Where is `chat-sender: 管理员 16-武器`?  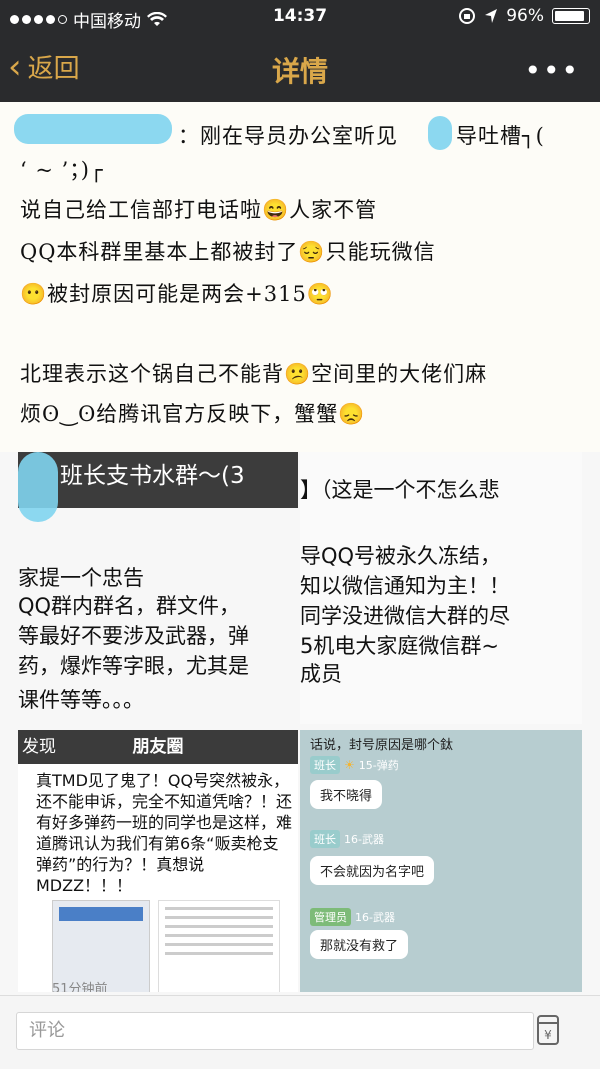 chat-sender: 管理员 16-武器 is located at coordinates (352, 917).